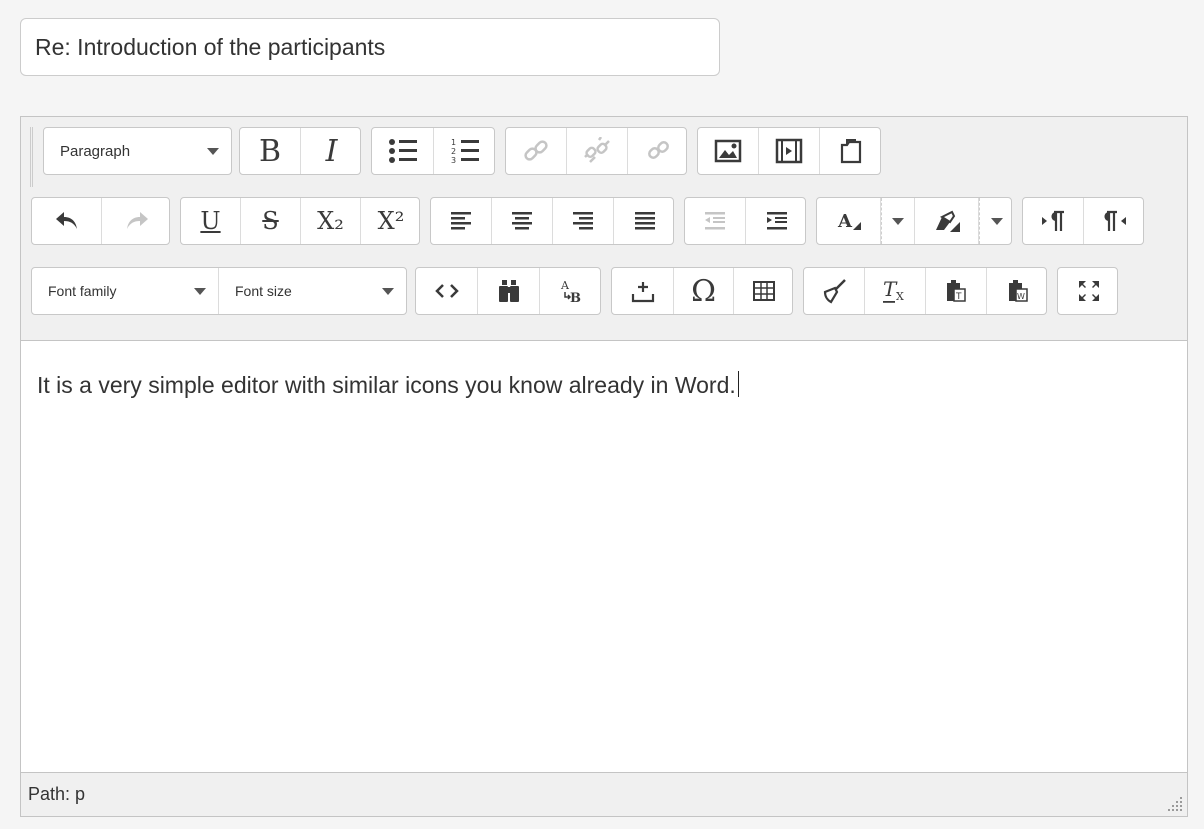 Image resolution: width=1204 pixels, height=829 pixels. I want to click on search-replace-button, so click(509, 291).